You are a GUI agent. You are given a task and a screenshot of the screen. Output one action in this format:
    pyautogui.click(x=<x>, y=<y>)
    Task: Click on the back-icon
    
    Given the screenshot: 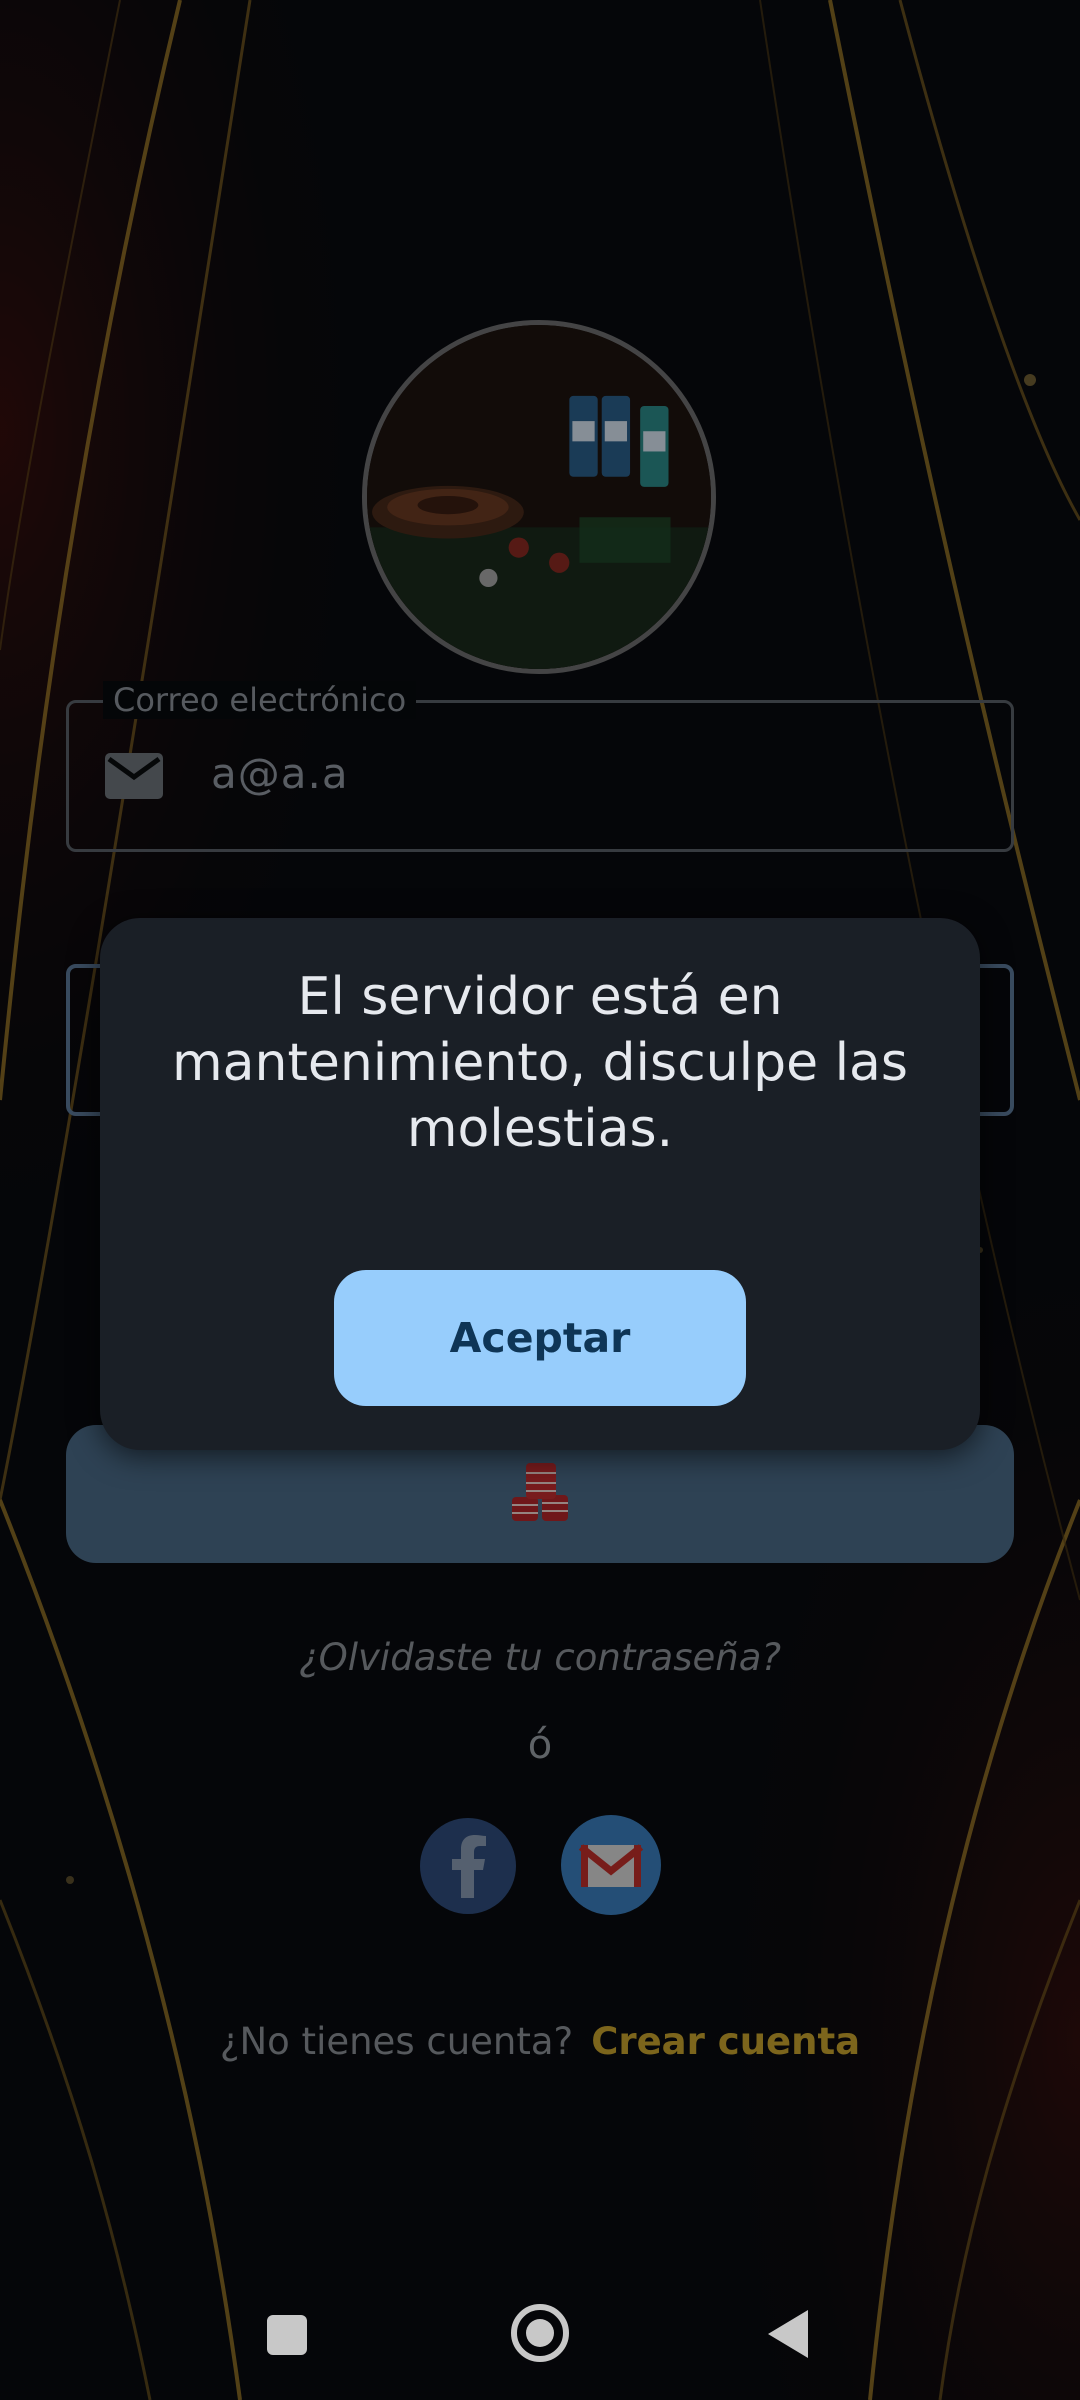 What is the action you would take?
    pyautogui.click(x=788, y=2334)
    